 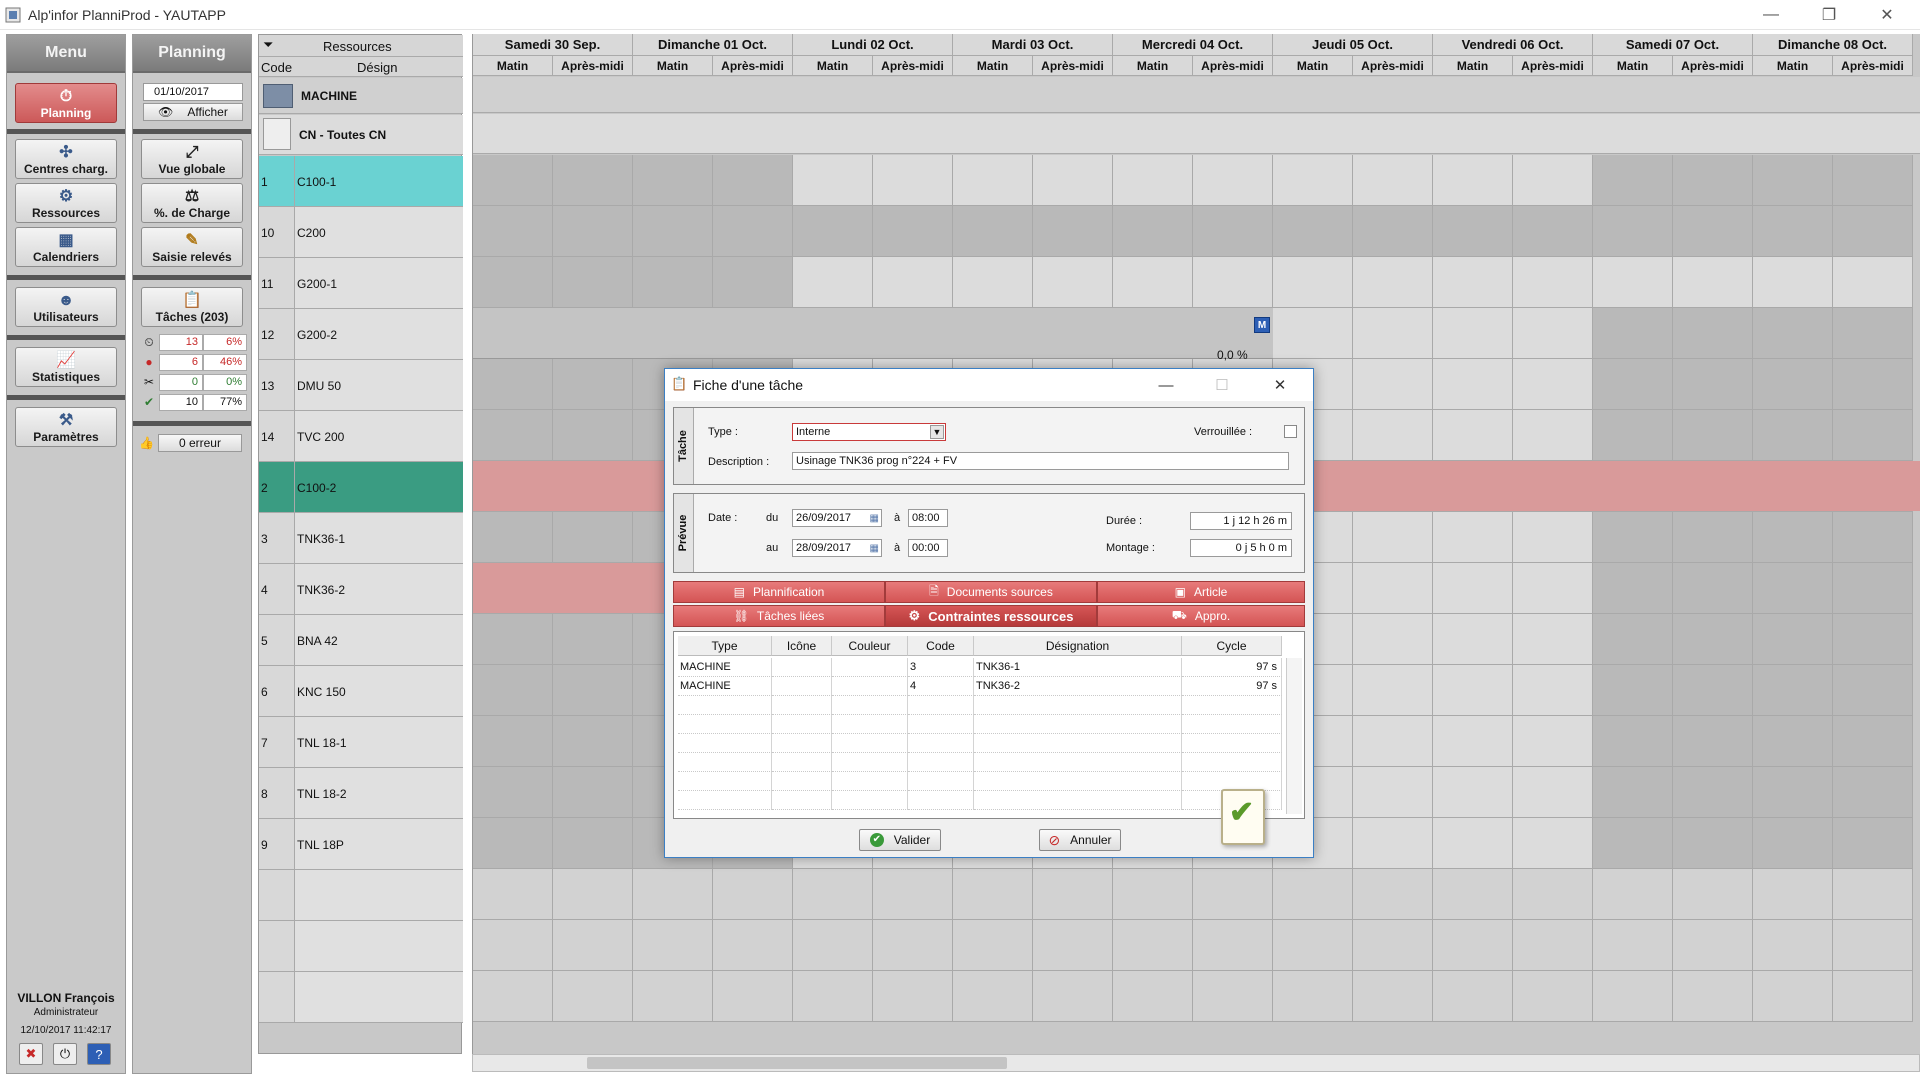 I want to click on tab-documents-sources: 🗎 Documents sources, so click(x=991, y=592).